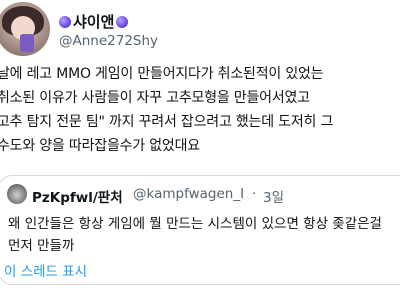  Describe the element at coordinates (167, 122) in the screenshot. I see `tweet-line: 고추 탐지 전문 팀" 까지 꾸려서 잡으려고 했는데 도저히 그` at that location.